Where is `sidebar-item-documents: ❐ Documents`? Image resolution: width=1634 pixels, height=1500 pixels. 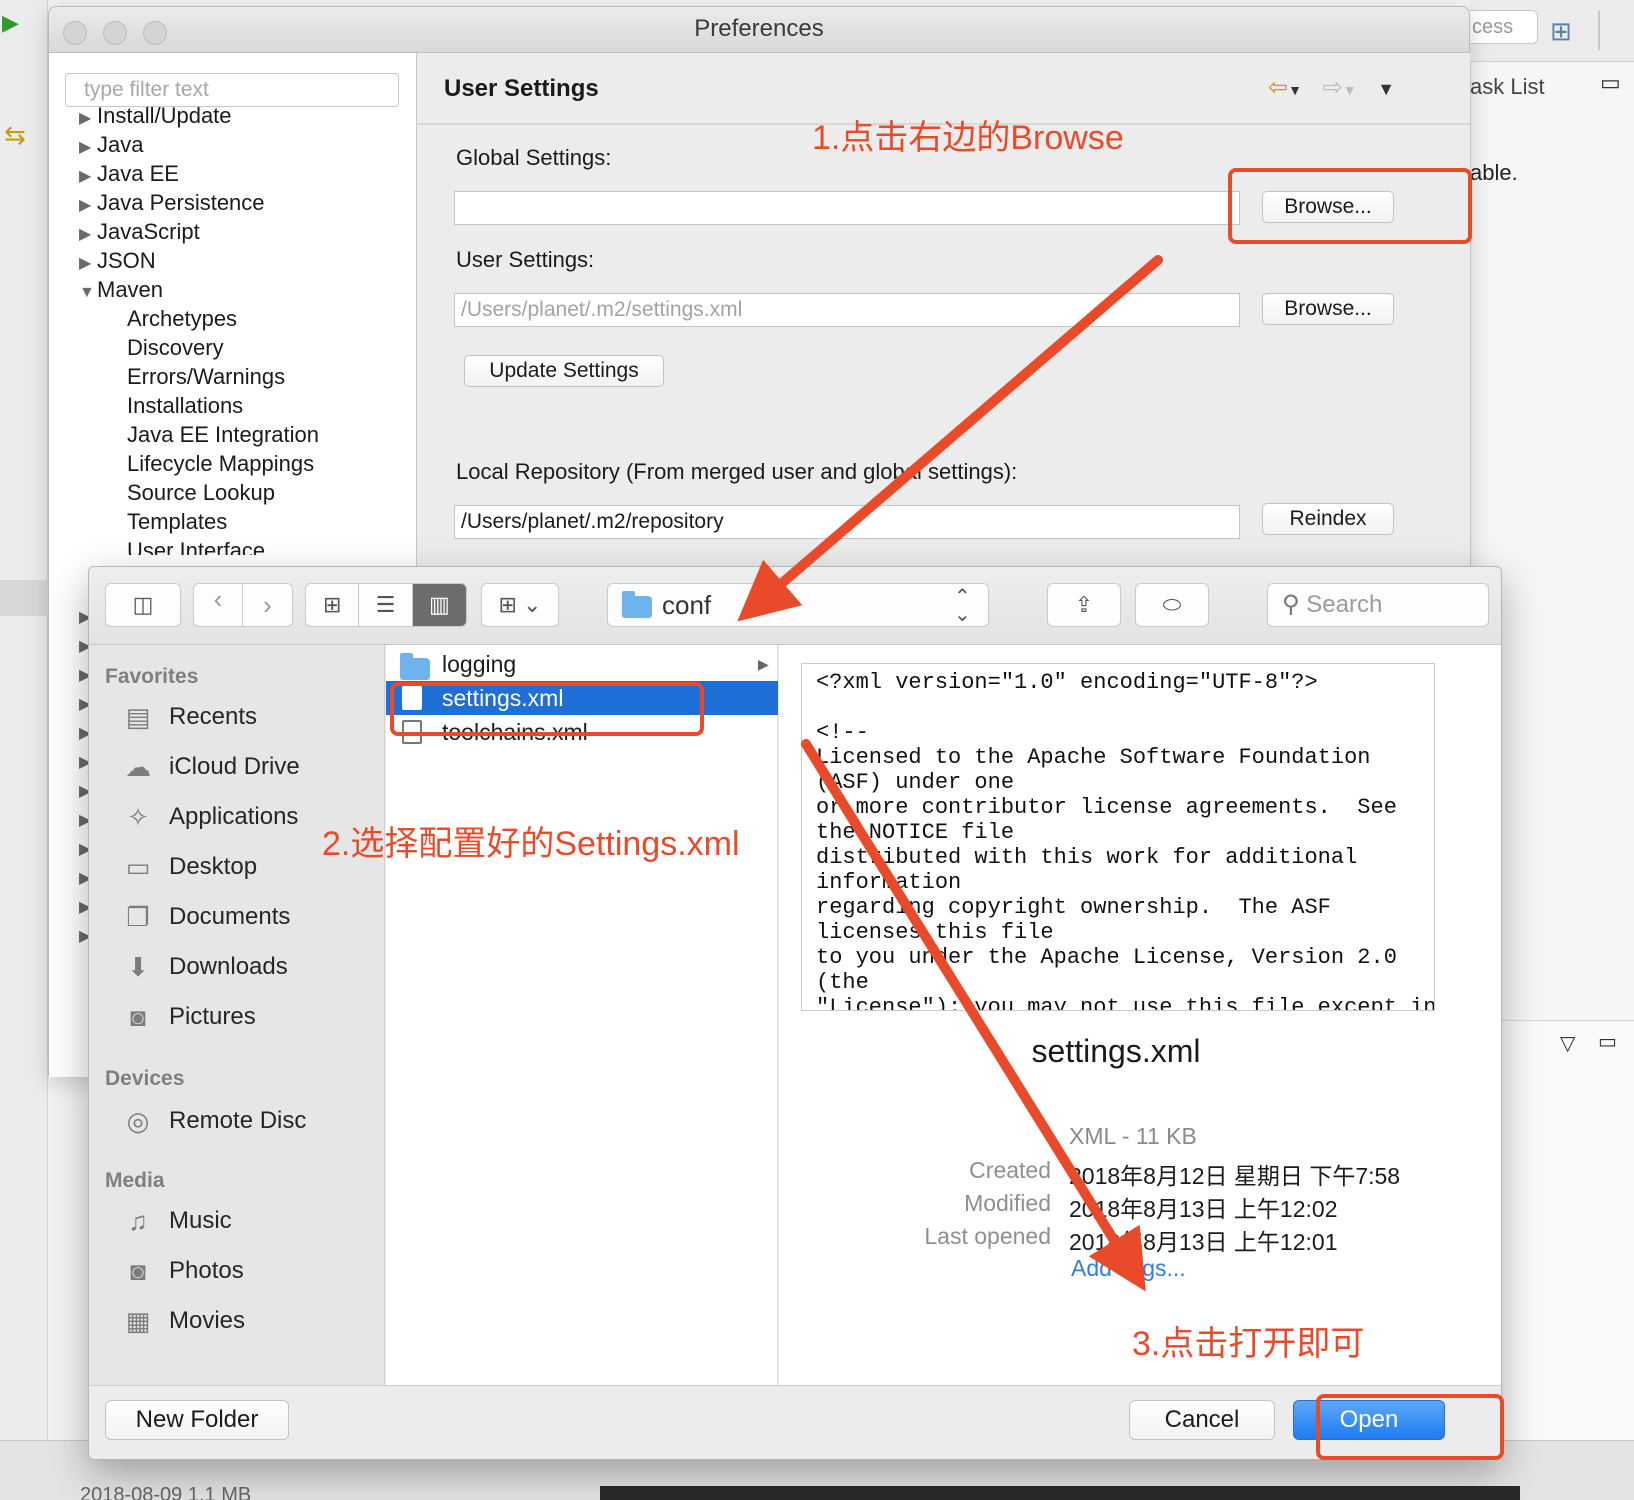
sidebar-item-documents: ❐ Documents is located at coordinates (205, 917).